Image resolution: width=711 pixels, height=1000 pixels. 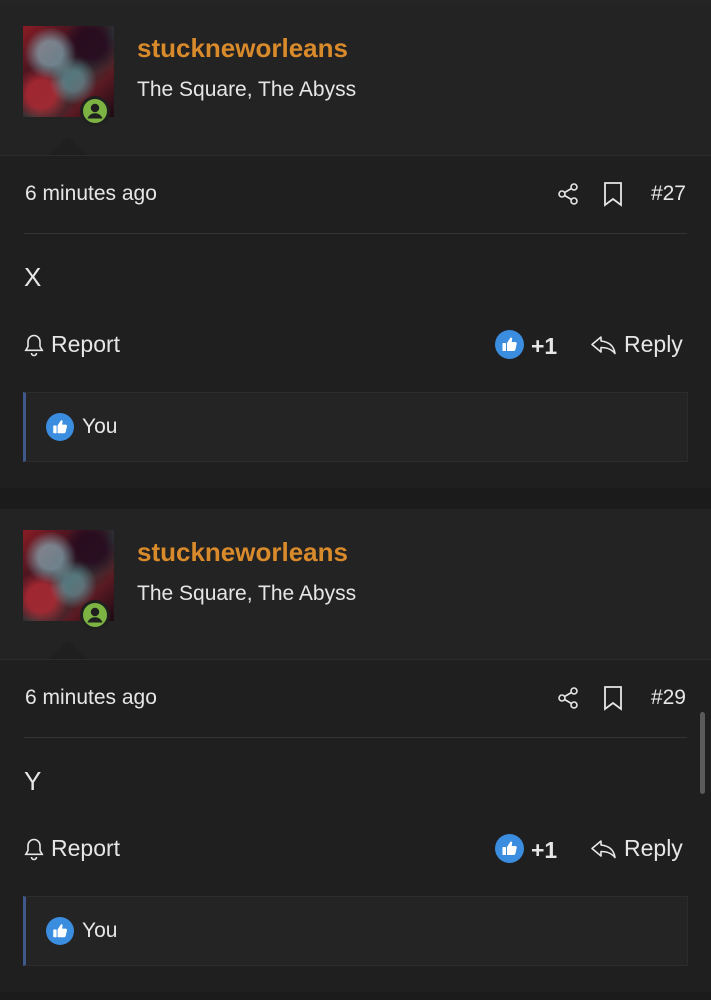 I want to click on post-content: Y, so click(x=33, y=781).